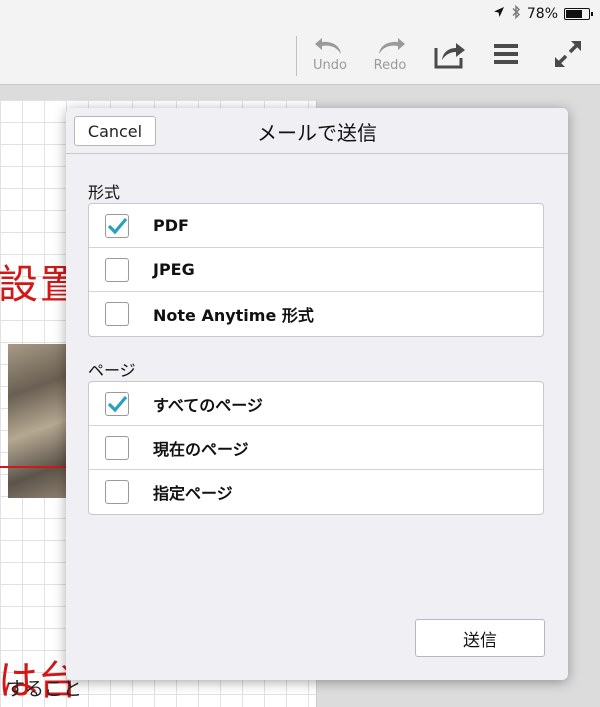 The image size is (600, 707). Describe the element at coordinates (574, 14) in the screenshot. I see `battery-level` at that location.